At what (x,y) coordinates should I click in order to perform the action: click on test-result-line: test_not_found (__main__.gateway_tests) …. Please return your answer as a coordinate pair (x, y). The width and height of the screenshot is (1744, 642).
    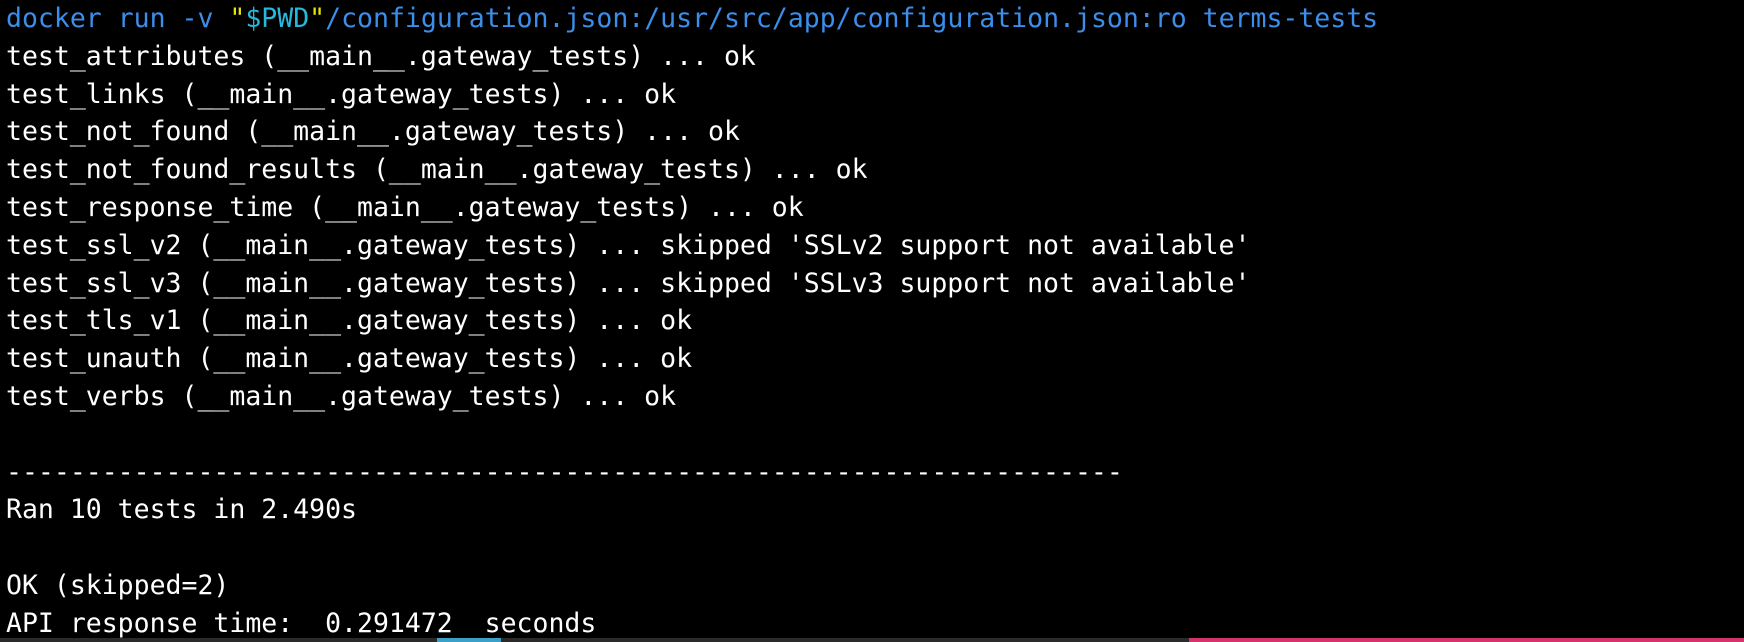
    Looking at the image, I should click on (373, 132).